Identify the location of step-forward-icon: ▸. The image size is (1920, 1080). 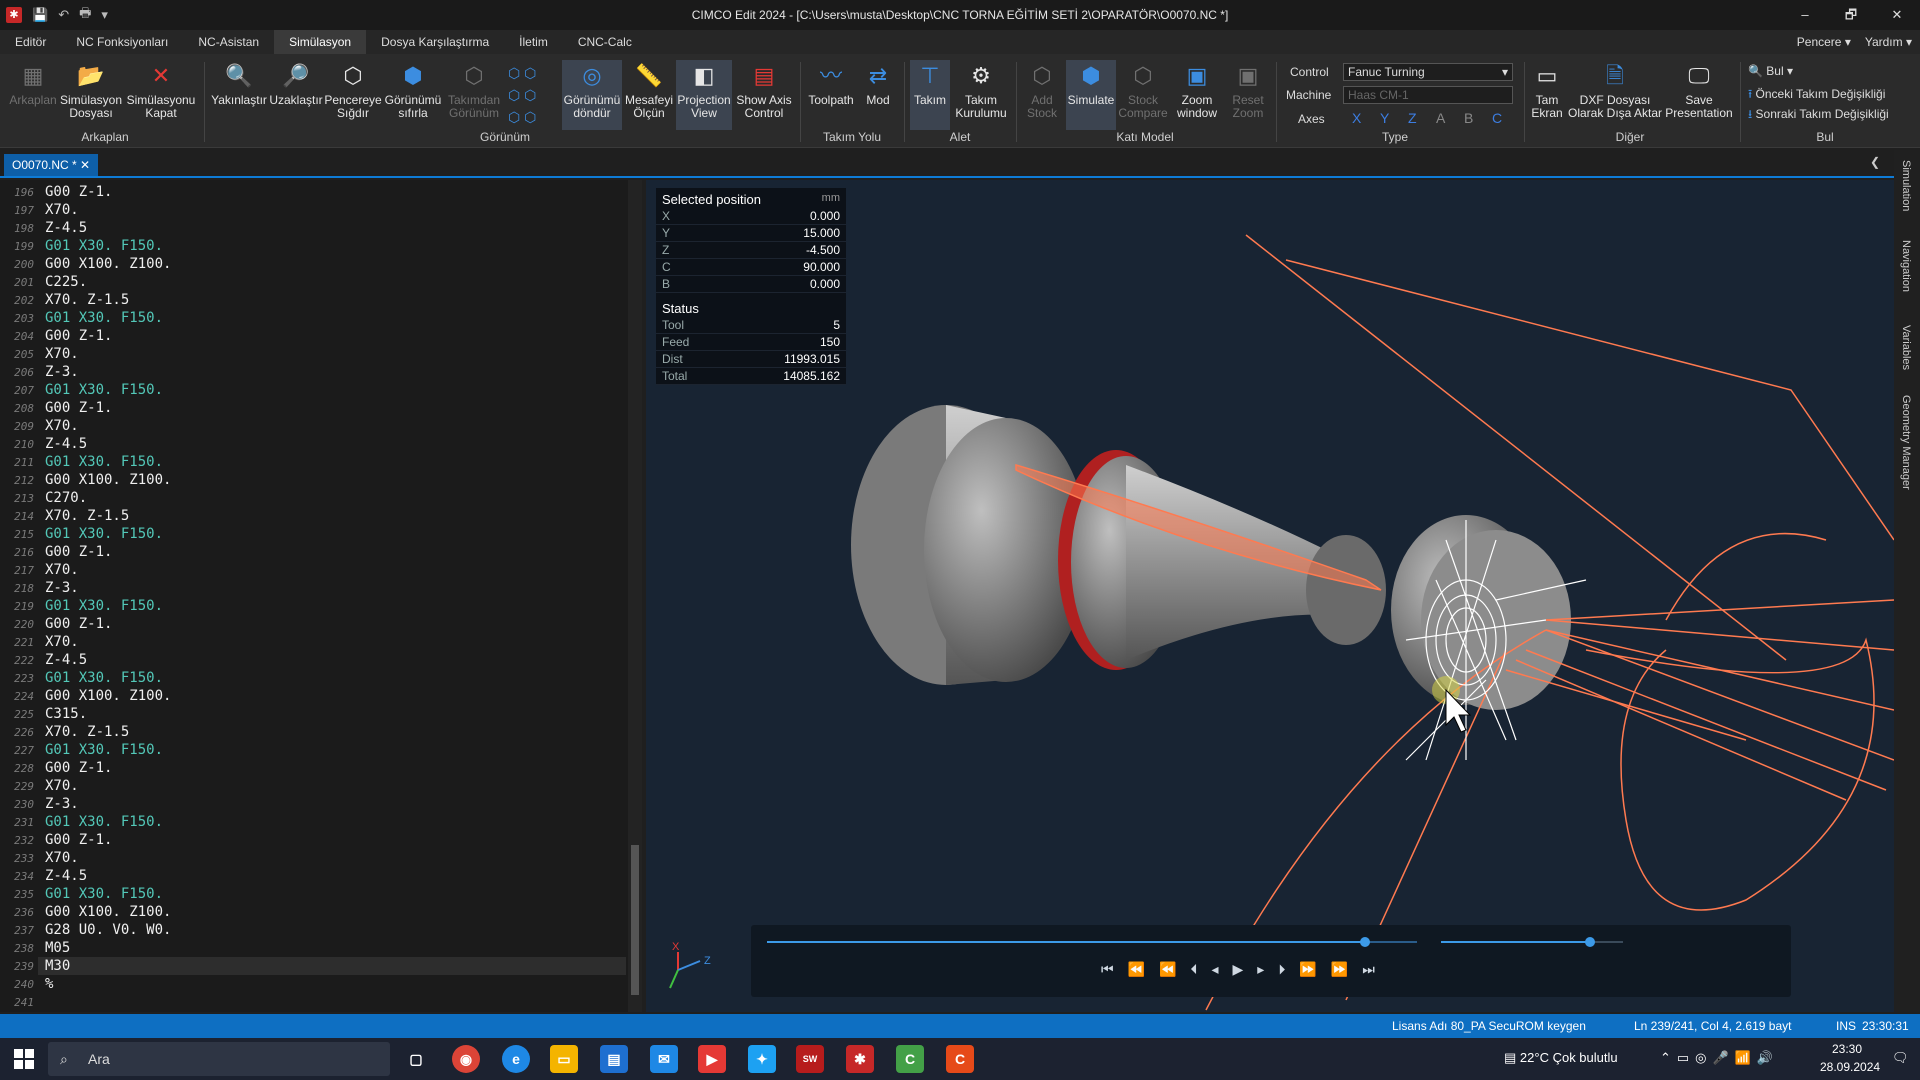
(1260, 969).